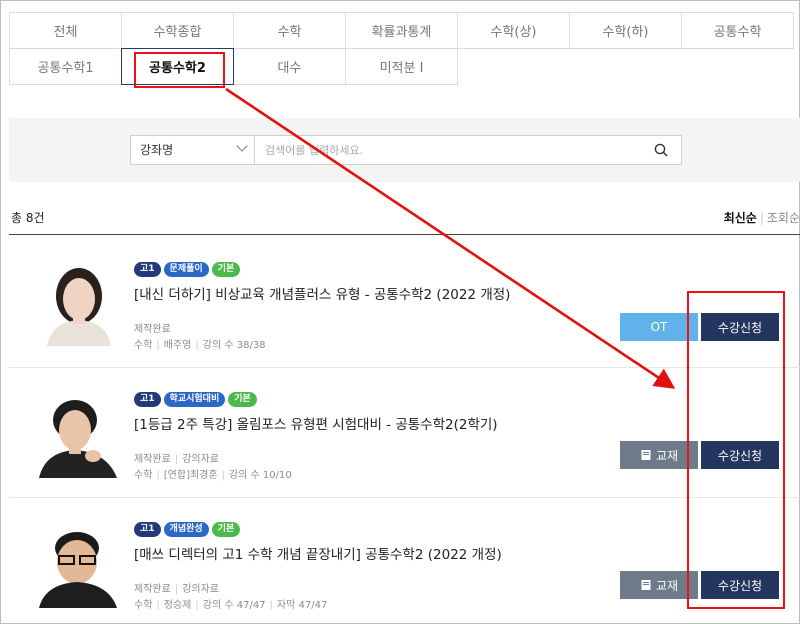  Describe the element at coordinates (289, 30) in the screenshot. I see `tab-math: 수학` at that location.